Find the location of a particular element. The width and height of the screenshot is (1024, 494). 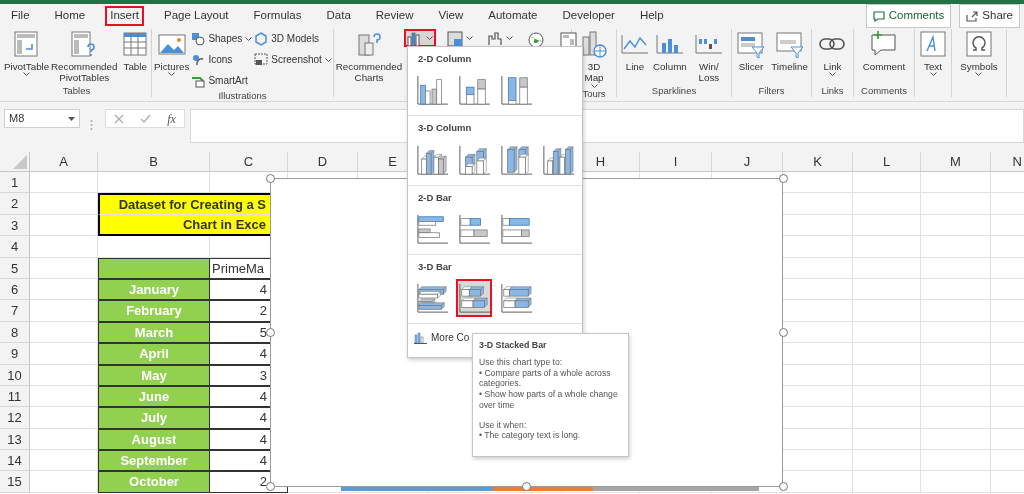

ribbon-button: SmartArt is located at coordinates (222, 80).